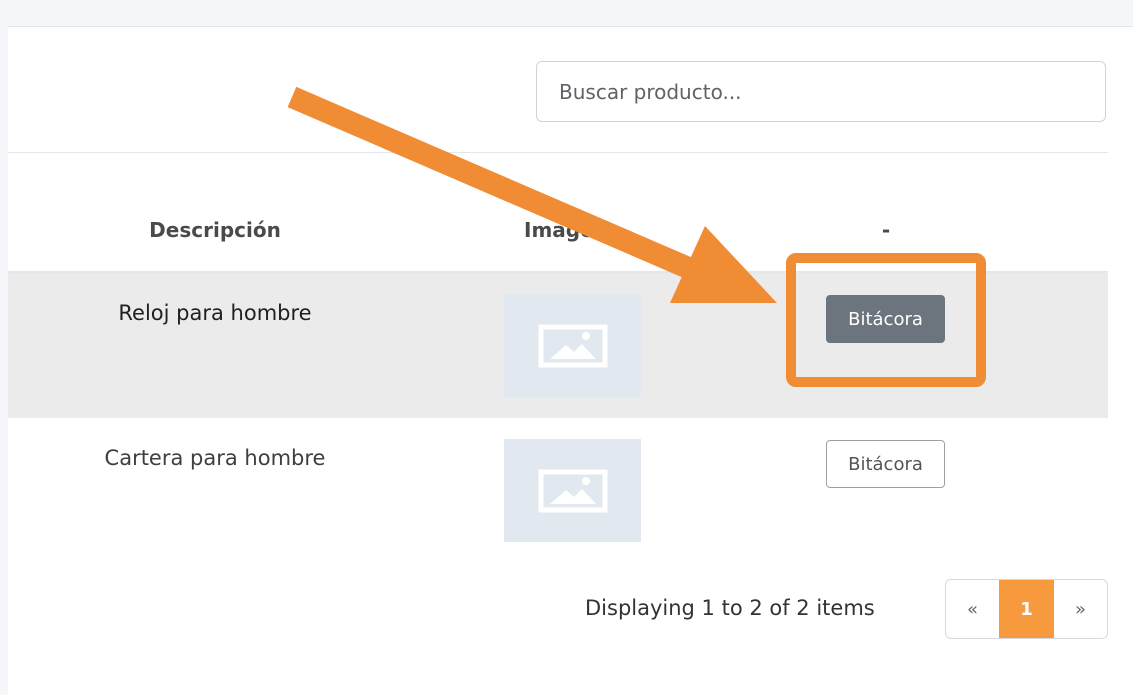 This screenshot has height=695, width=1133. I want to click on pagination-next-button: », so click(1080, 609).